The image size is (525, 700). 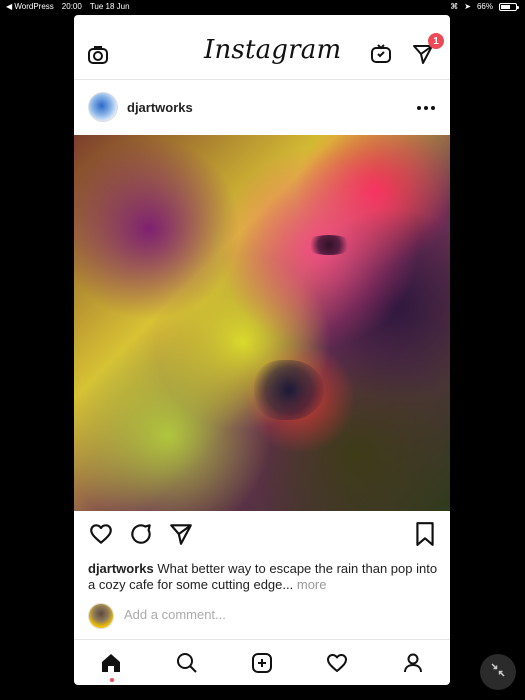 I want to click on profile-icon, so click(x=413, y=665).